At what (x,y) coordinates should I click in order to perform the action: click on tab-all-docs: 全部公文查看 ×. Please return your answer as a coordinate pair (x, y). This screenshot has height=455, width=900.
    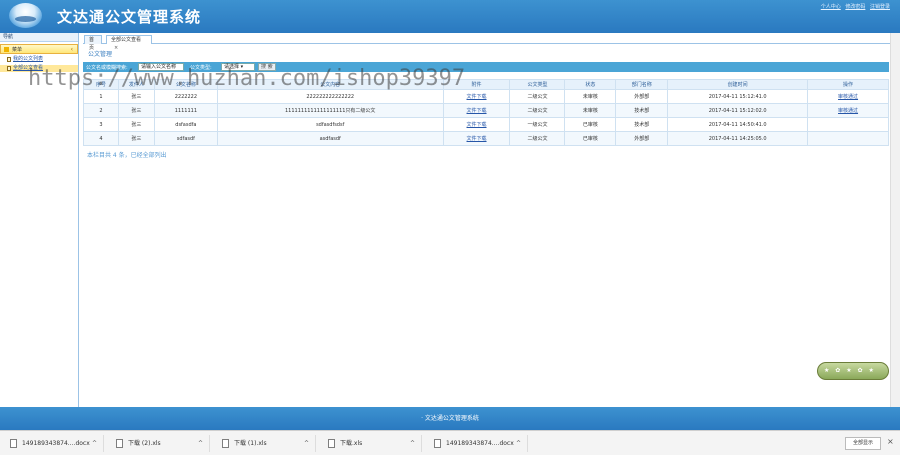
    Looking at the image, I should click on (129, 43).